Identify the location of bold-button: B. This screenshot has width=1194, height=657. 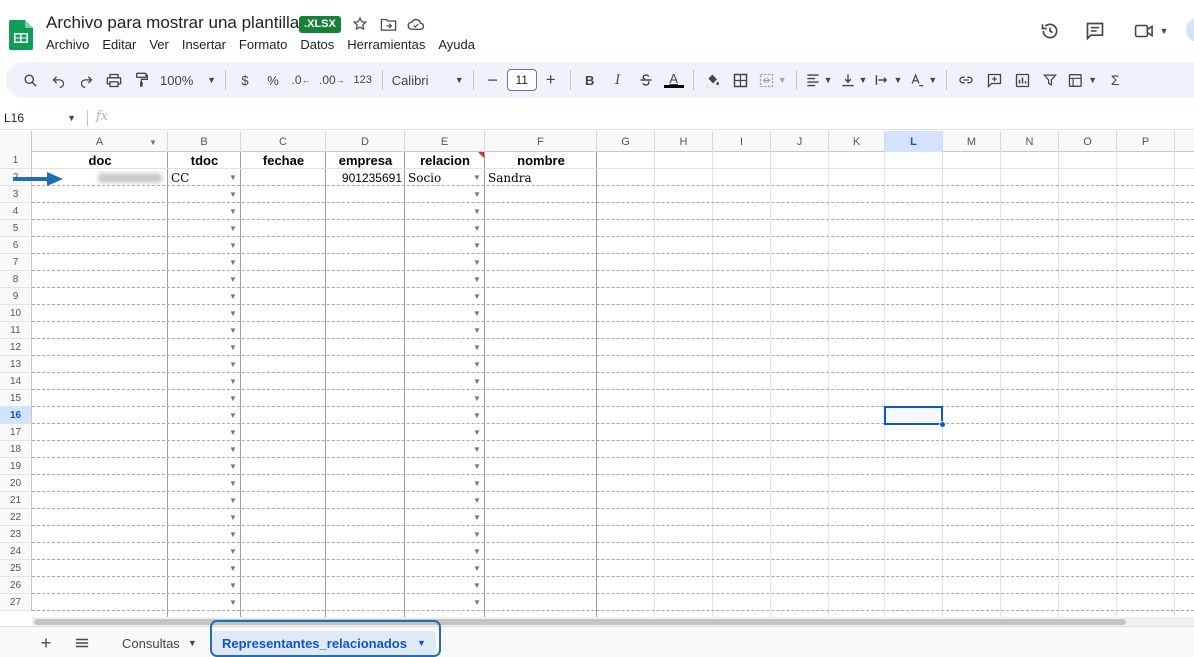
(590, 80).